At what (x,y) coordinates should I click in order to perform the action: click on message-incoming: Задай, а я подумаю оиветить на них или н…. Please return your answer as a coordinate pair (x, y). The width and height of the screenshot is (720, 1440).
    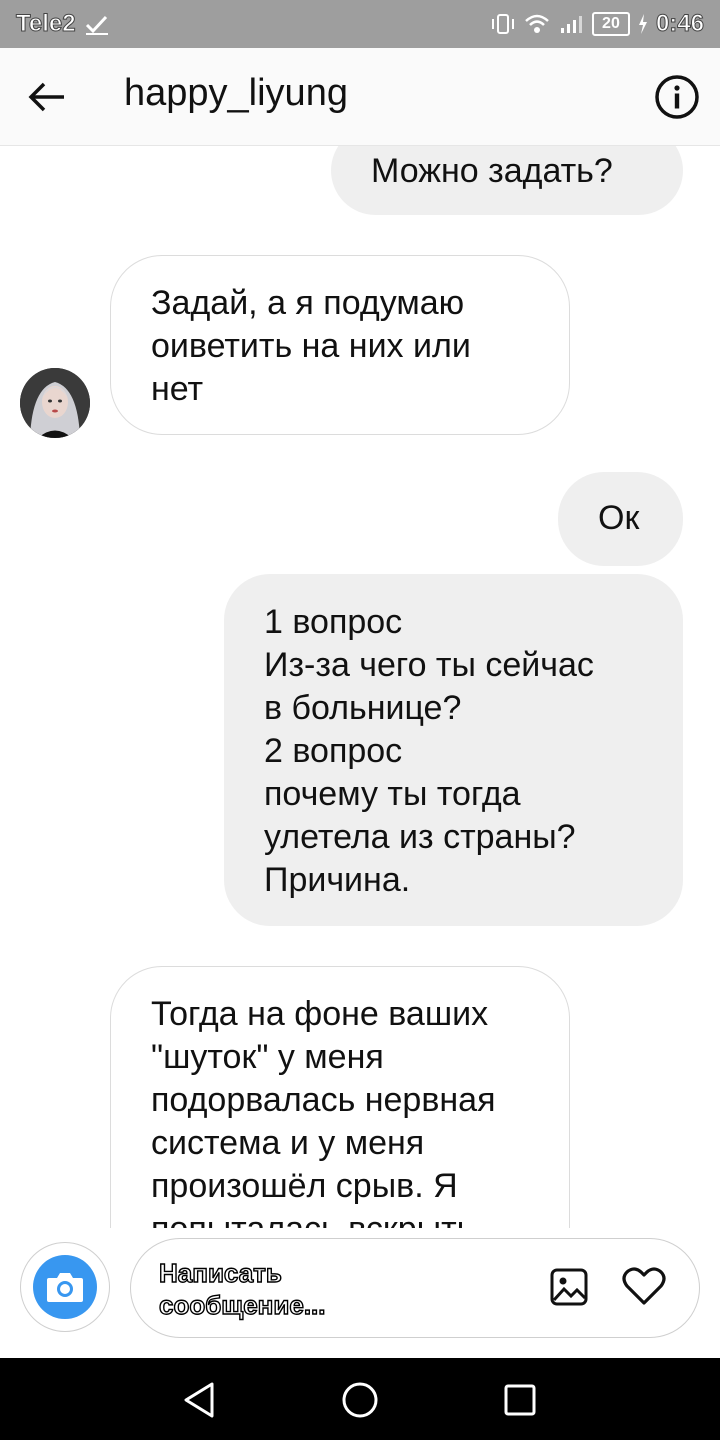
    Looking at the image, I should click on (340, 345).